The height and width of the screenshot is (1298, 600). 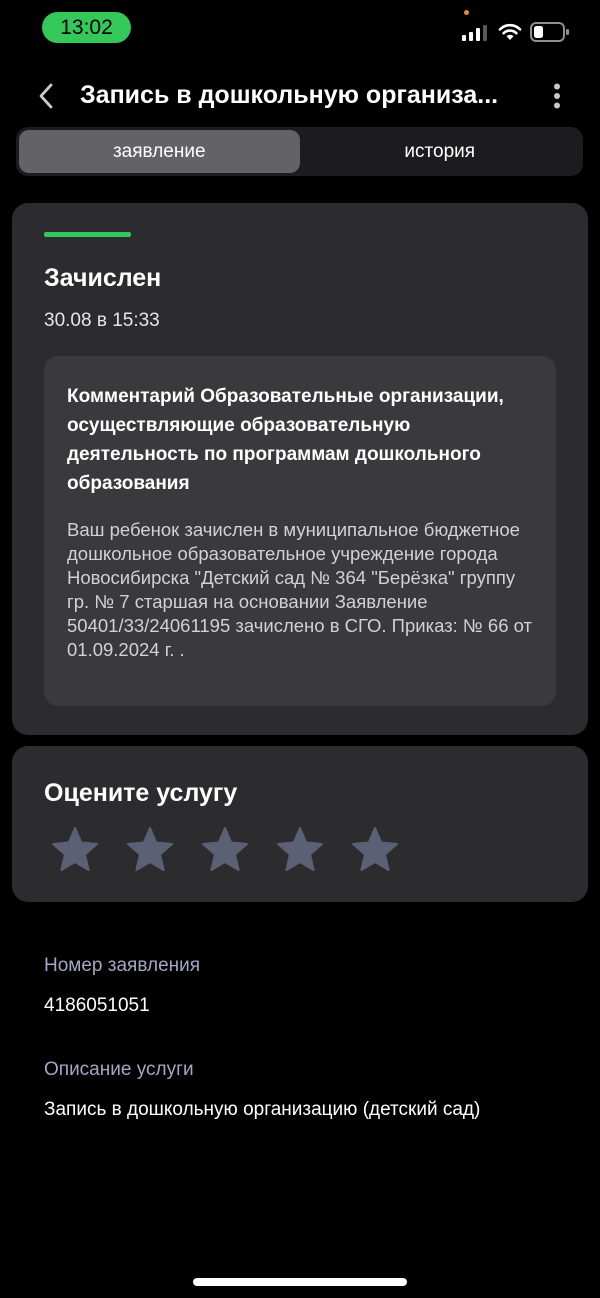 I want to click on status-time: 13:02, so click(x=86, y=27).